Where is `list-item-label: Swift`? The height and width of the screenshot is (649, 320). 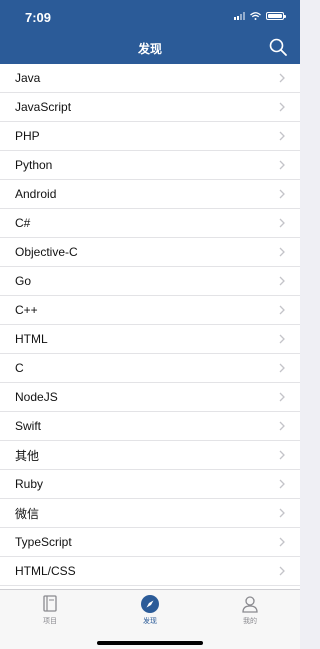
list-item-label: Swift is located at coordinates (28, 426).